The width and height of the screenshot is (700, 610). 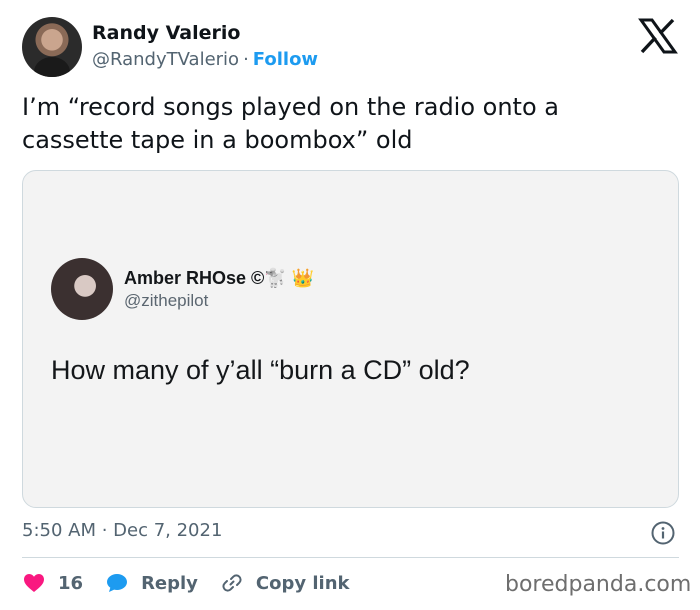 I want to click on embedded-handle: @zithepilot, so click(x=166, y=300).